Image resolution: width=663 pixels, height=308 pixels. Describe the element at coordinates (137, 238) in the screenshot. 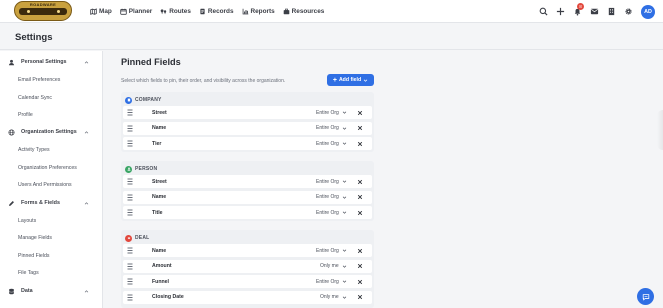

I see `group-header: DEAL` at that location.